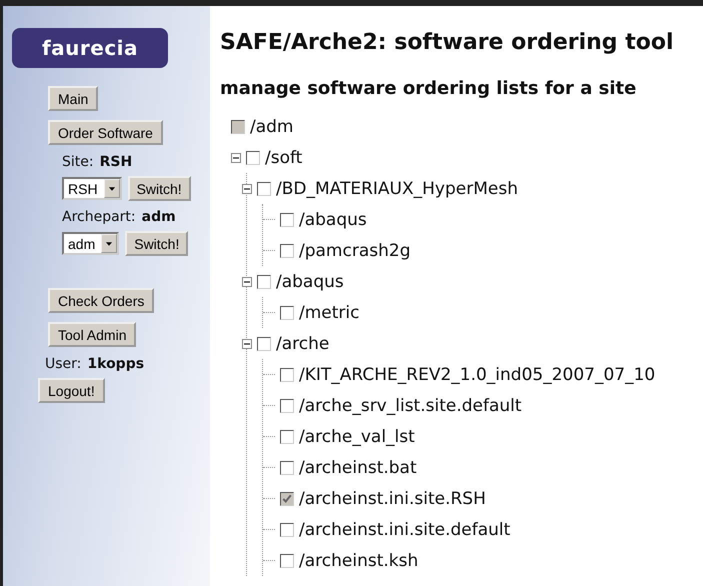 The width and height of the screenshot is (703, 586). I want to click on tree-item: /archeinst.bat, so click(358, 468).